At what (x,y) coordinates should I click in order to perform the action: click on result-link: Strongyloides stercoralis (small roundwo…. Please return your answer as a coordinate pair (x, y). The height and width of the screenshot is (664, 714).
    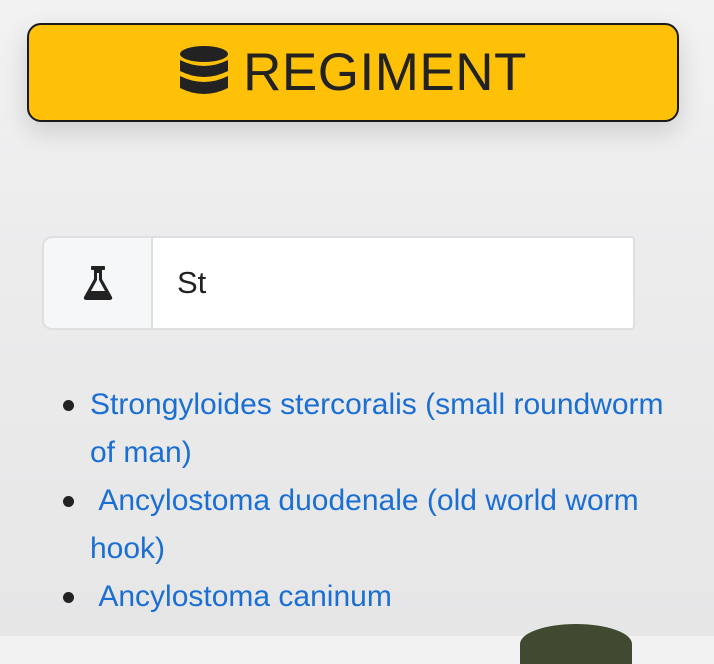
    Looking at the image, I should click on (381, 428).